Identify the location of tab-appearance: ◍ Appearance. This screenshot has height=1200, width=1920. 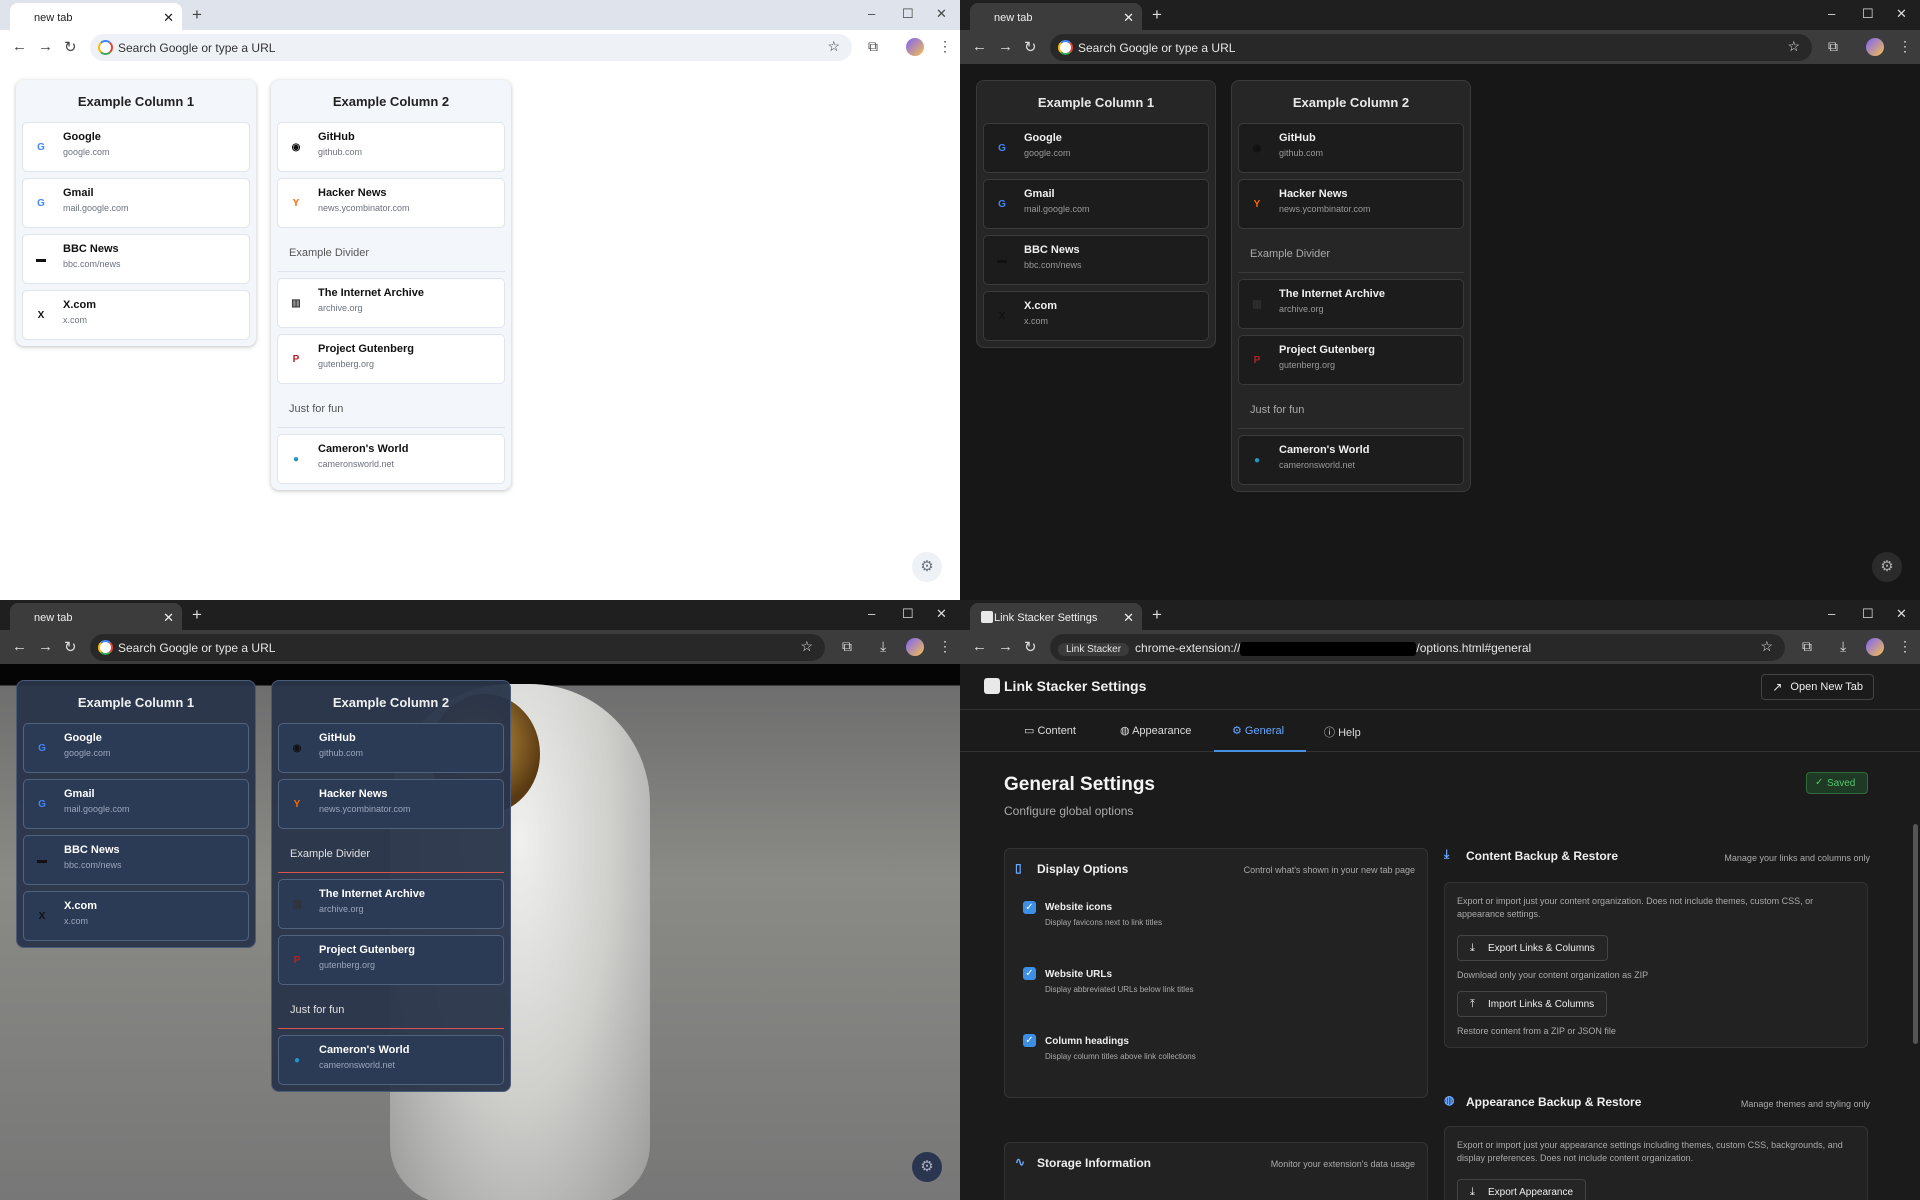
(1155, 730).